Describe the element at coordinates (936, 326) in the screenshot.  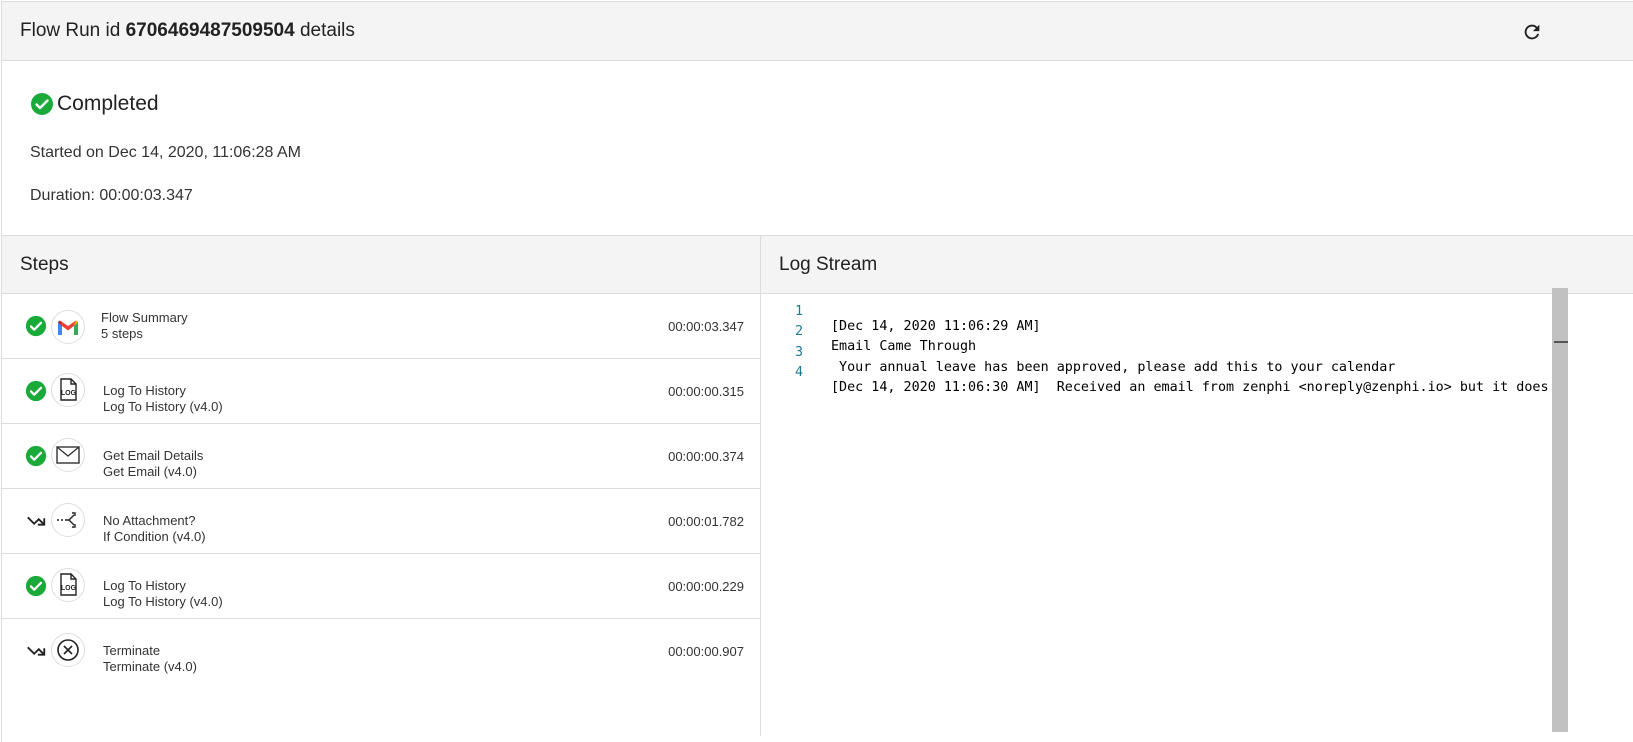
I see `line-text: [Dec 14, 2020 11:06:29 AM]` at that location.